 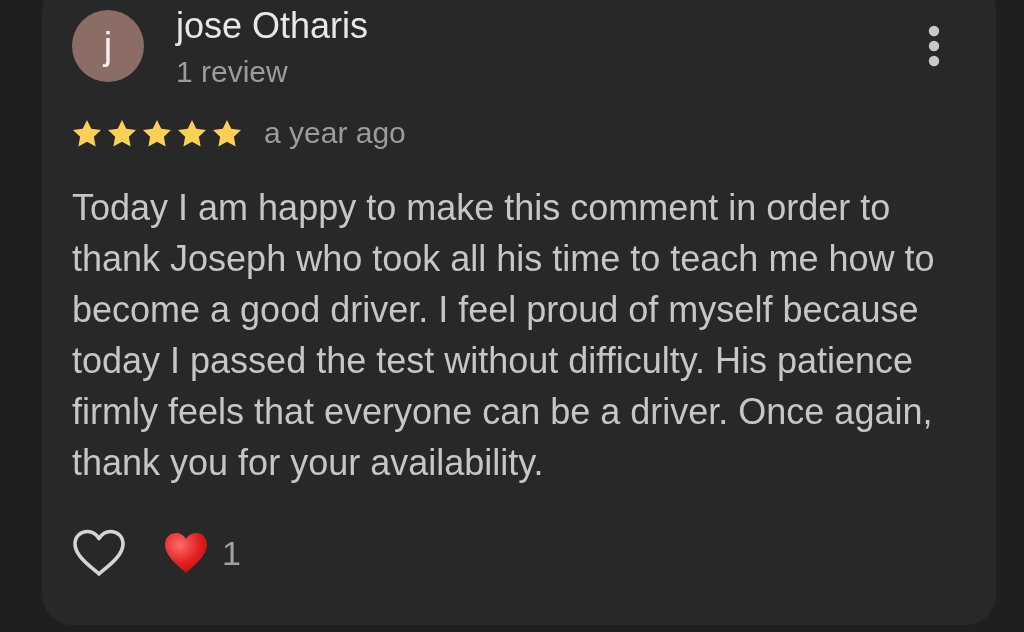 I want to click on avatar: j, so click(x=108, y=46).